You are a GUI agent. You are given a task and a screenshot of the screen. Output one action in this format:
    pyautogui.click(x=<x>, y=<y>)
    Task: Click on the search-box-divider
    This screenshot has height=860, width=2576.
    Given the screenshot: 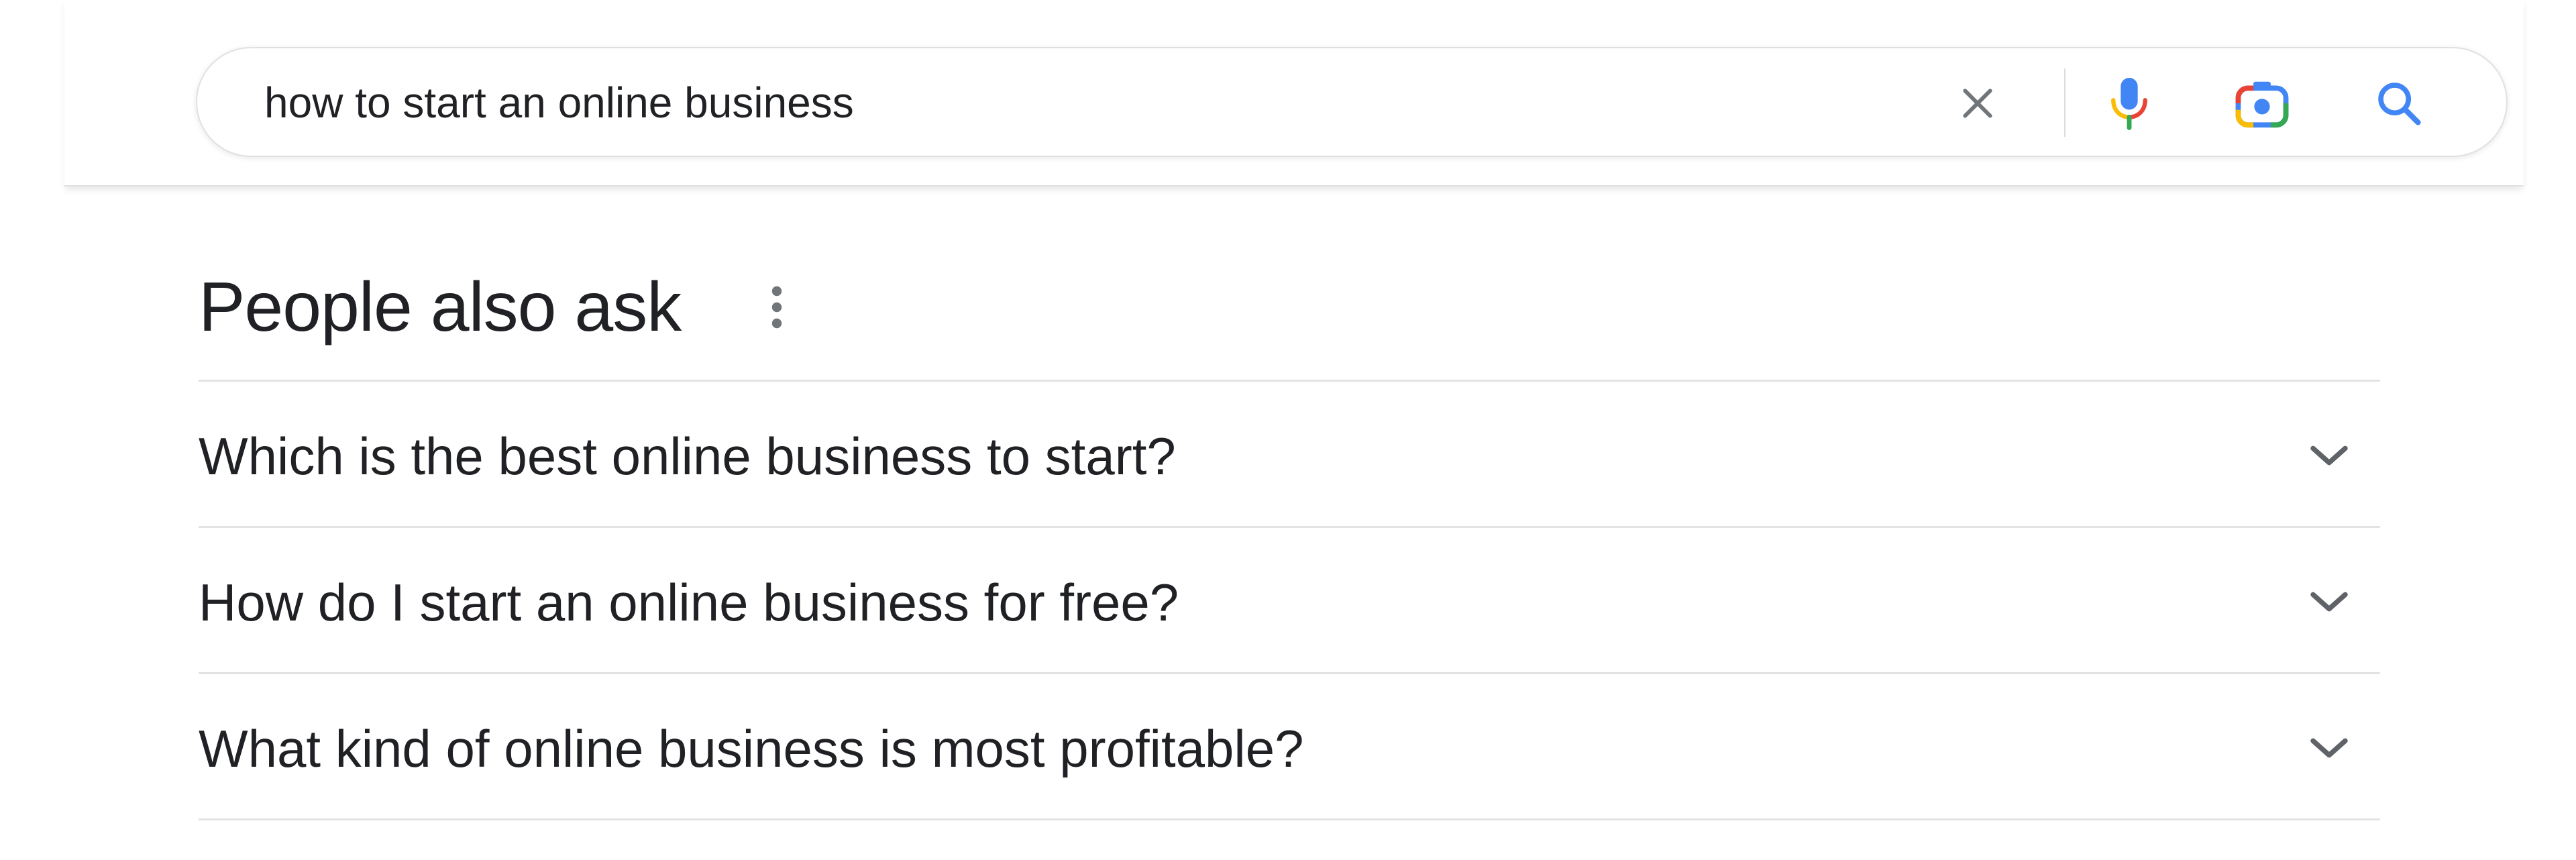 What is the action you would take?
    pyautogui.click(x=2064, y=102)
    